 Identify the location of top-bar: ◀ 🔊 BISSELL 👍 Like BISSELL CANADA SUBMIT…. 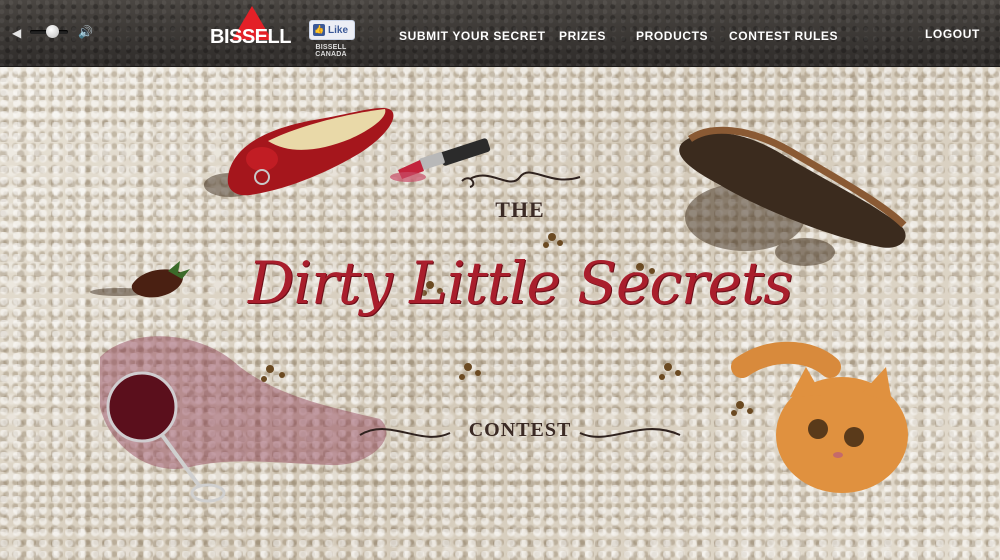
(500, 33).